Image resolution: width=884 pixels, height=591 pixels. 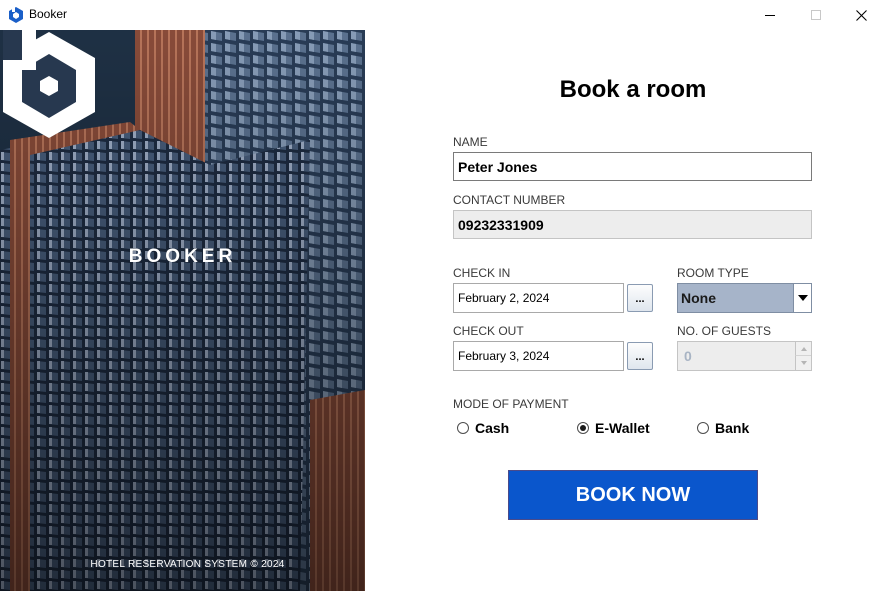 I want to click on room-type-select: None, so click(x=744, y=298).